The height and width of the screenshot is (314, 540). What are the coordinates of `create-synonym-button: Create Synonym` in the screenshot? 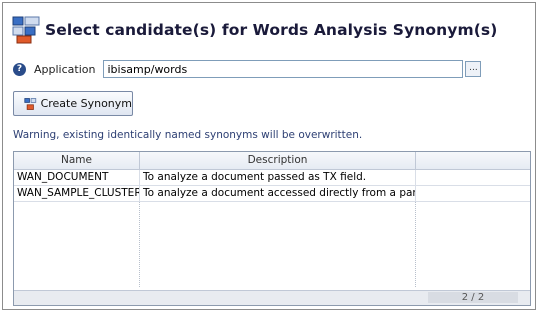 It's located at (73, 103).